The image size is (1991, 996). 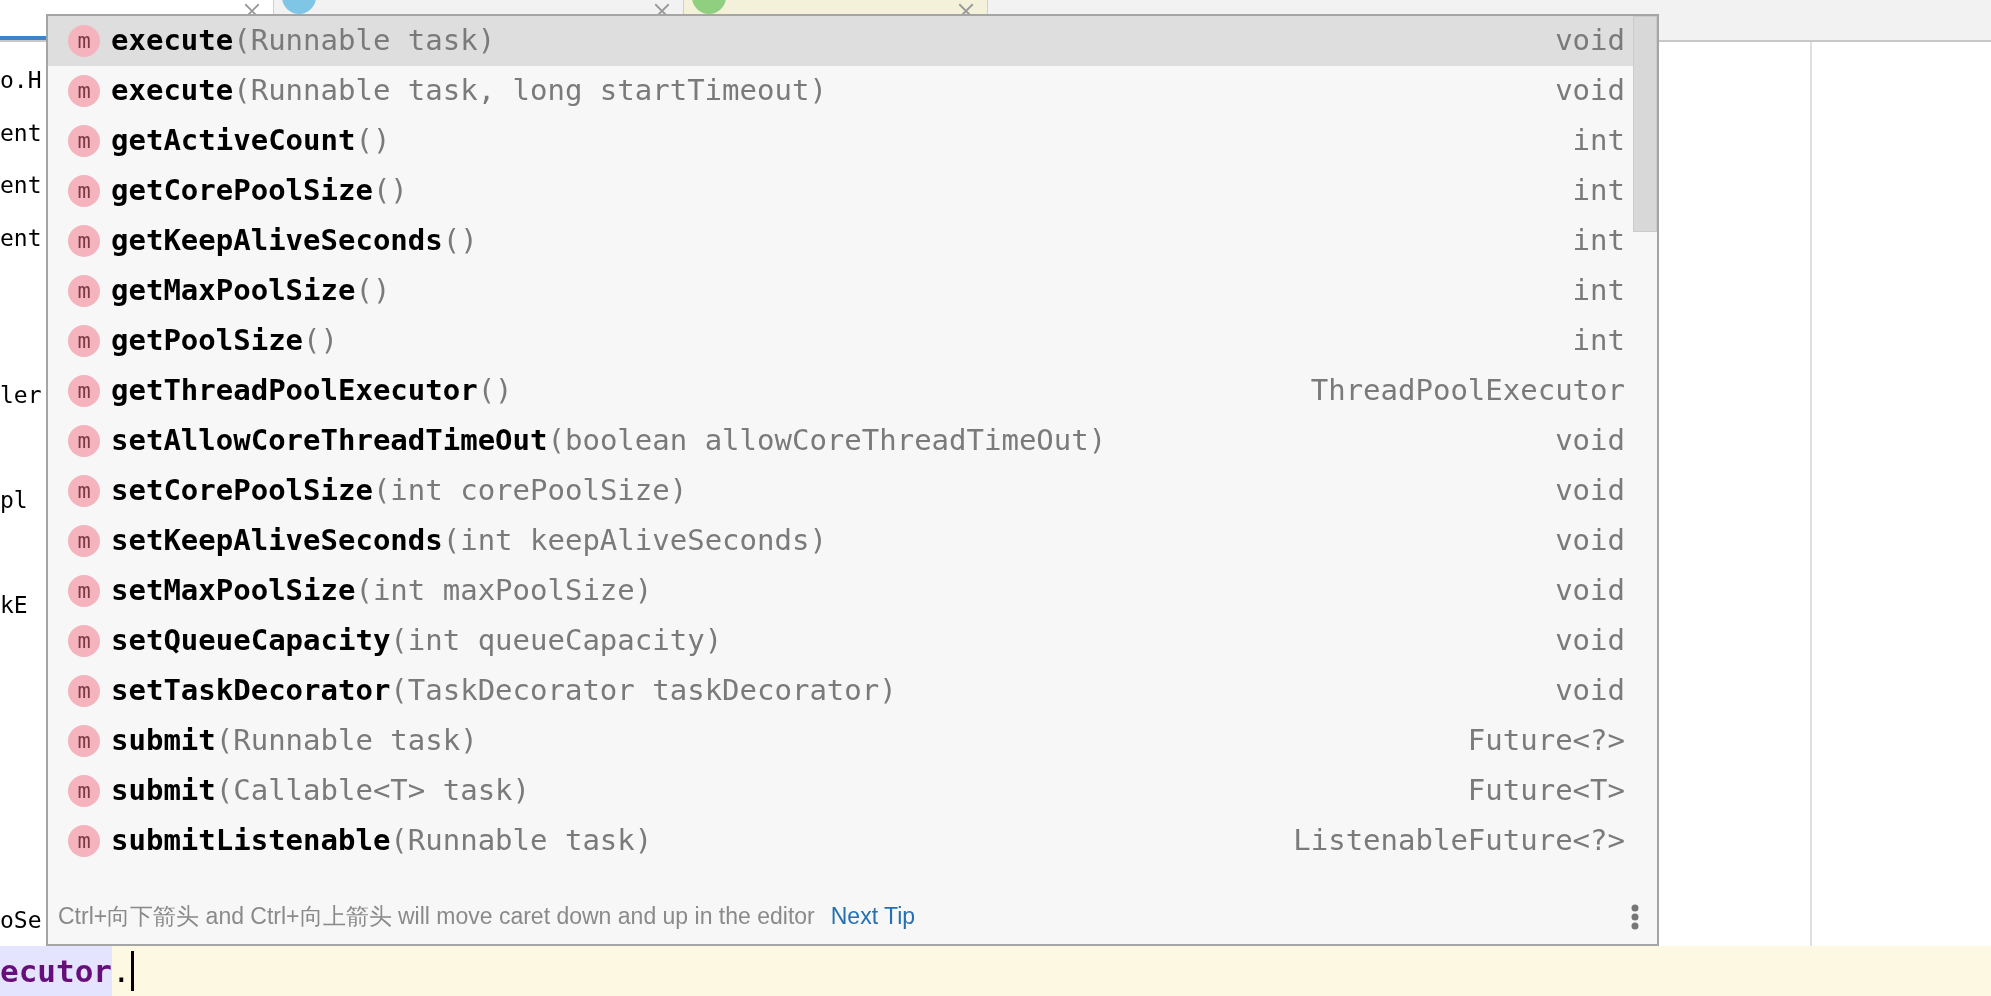 What do you see at coordinates (21, 395) in the screenshot?
I see `code-text: ler` at bounding box center [21, 395].